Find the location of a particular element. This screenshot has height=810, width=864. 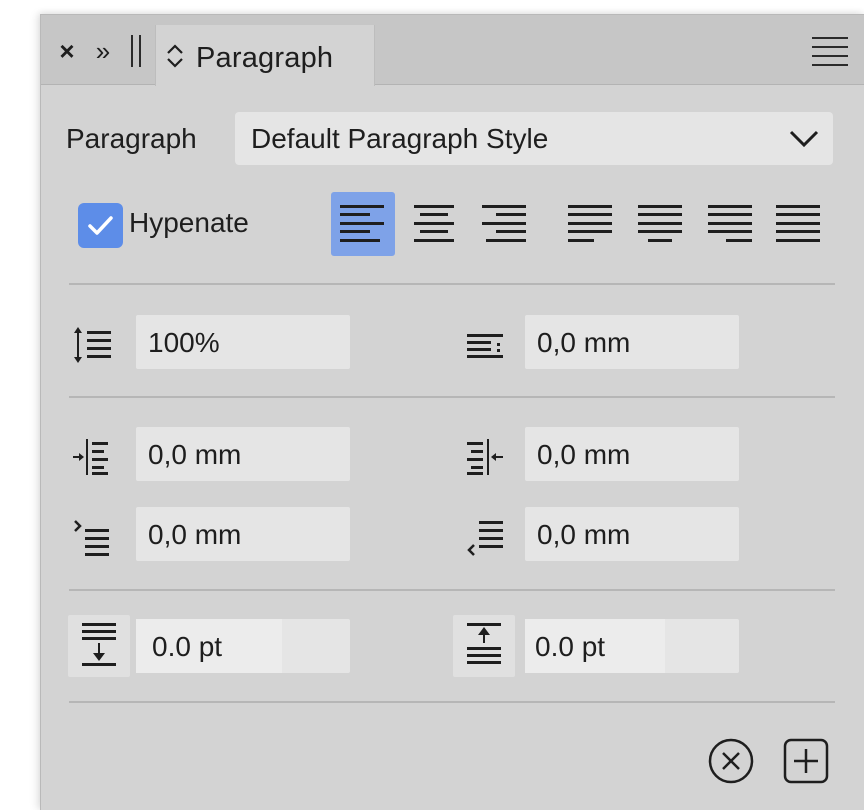

grip-icon is located at coordinates (136, 51).